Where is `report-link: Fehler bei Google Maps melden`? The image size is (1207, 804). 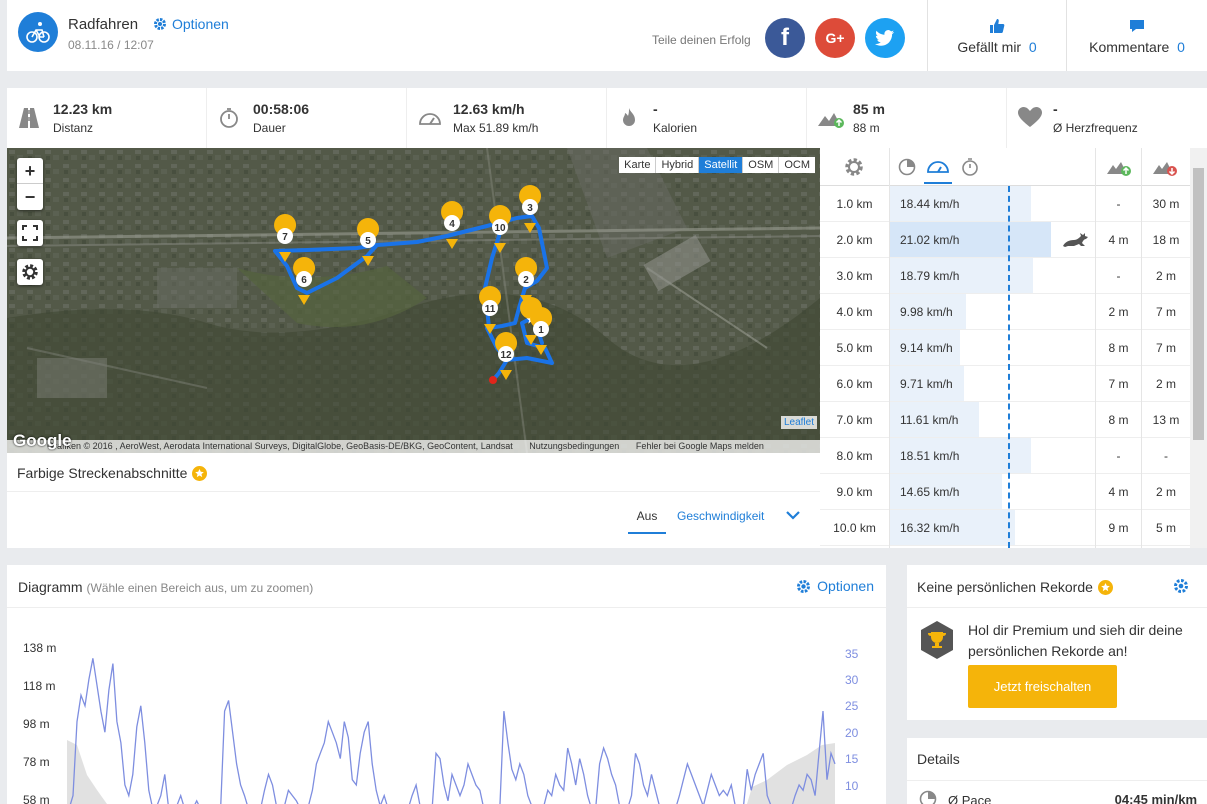
report-link: Fehler bei Google Maps melden is located at coordinates (700, 446).